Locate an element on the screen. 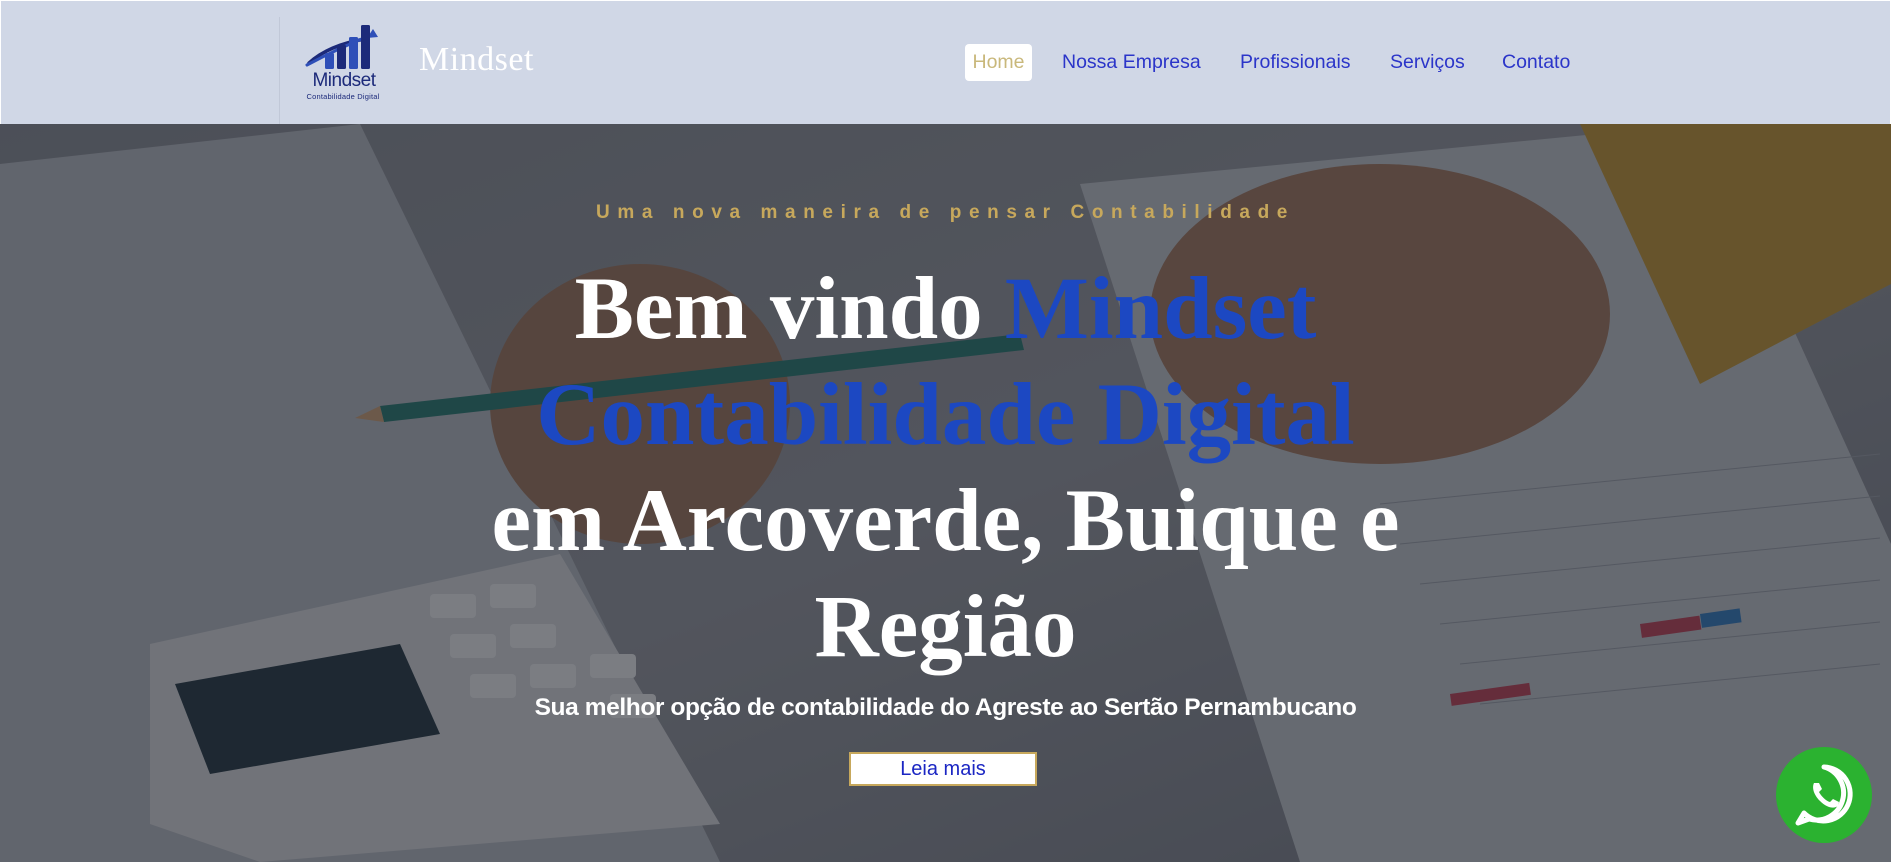  logo-tagline: Contabilidade Digital is located at coordinates (343, 96).